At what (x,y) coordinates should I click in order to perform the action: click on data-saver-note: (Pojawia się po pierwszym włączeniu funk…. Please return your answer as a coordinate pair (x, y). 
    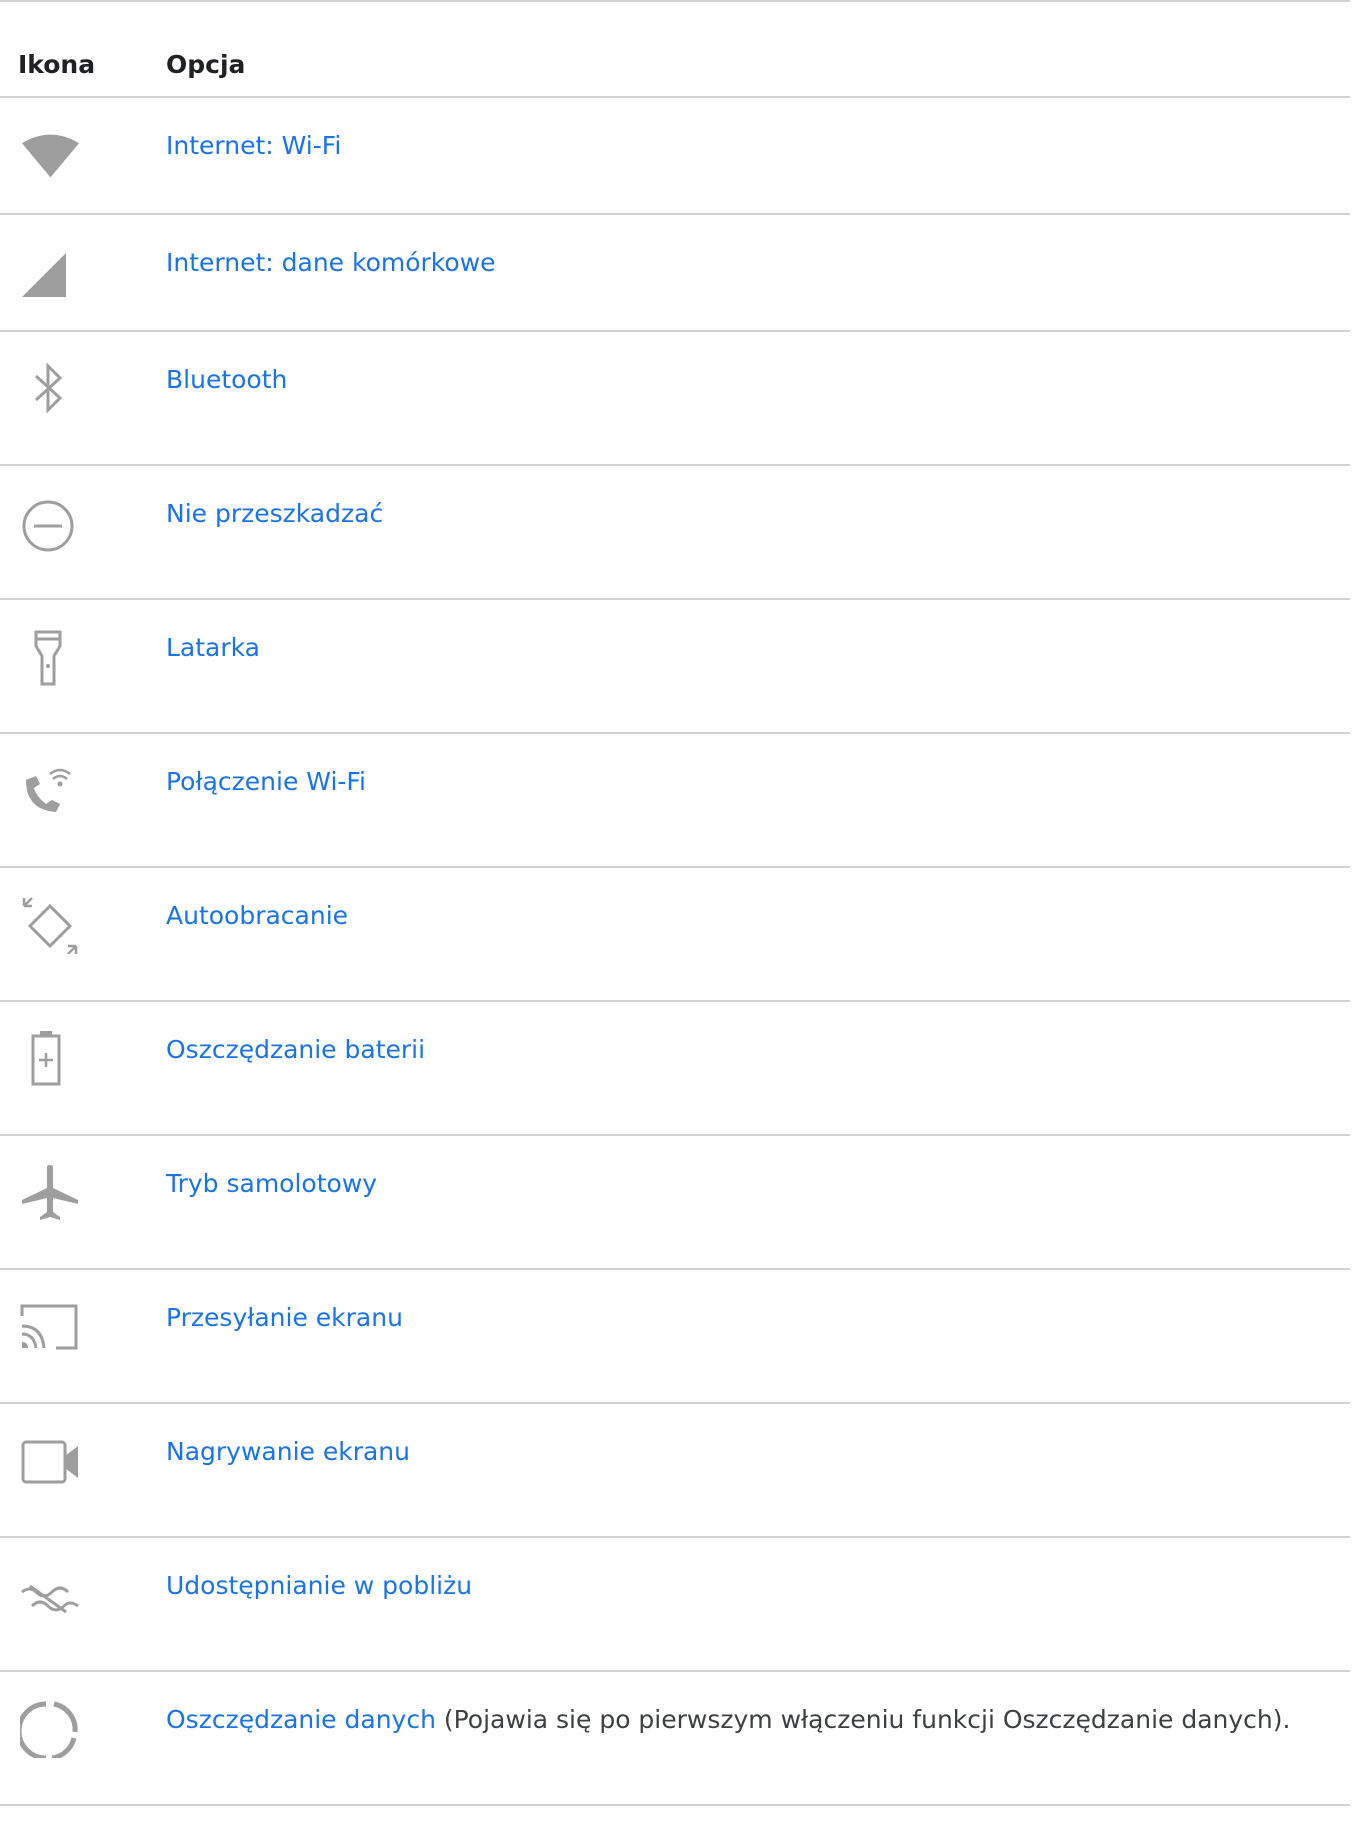
    Looking at the image, I should click on (863, 1719).